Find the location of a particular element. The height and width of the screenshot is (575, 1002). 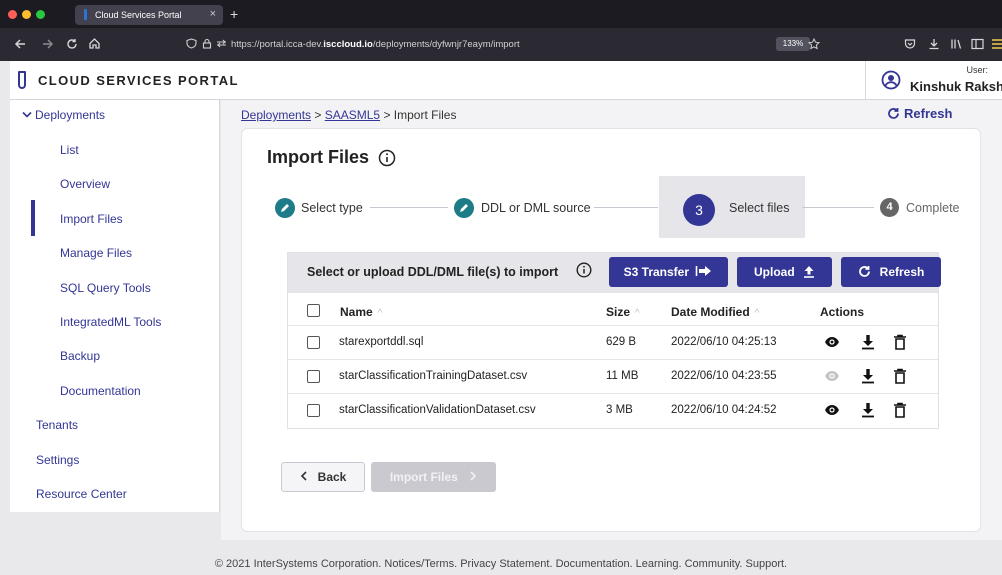

step-label-select-type: Select type is located at coordinates (332, 208).